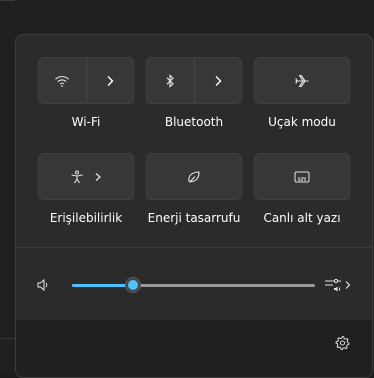  I want to click on live-captions-tile, so click(302, 176).